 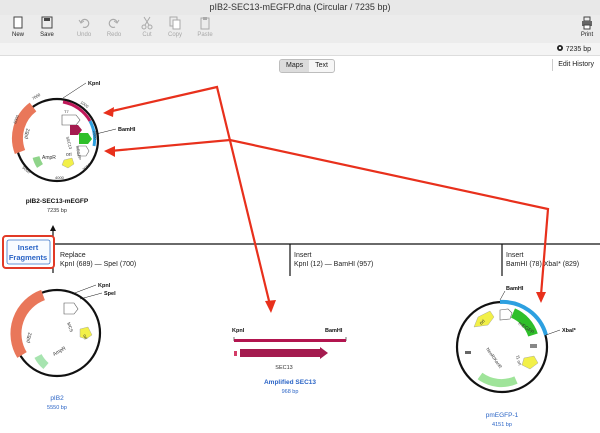 What do you see at coordinates (95, 135) in the screenshot?
I see `result-tick-2000: 2000` at bounding box center [95, 135].